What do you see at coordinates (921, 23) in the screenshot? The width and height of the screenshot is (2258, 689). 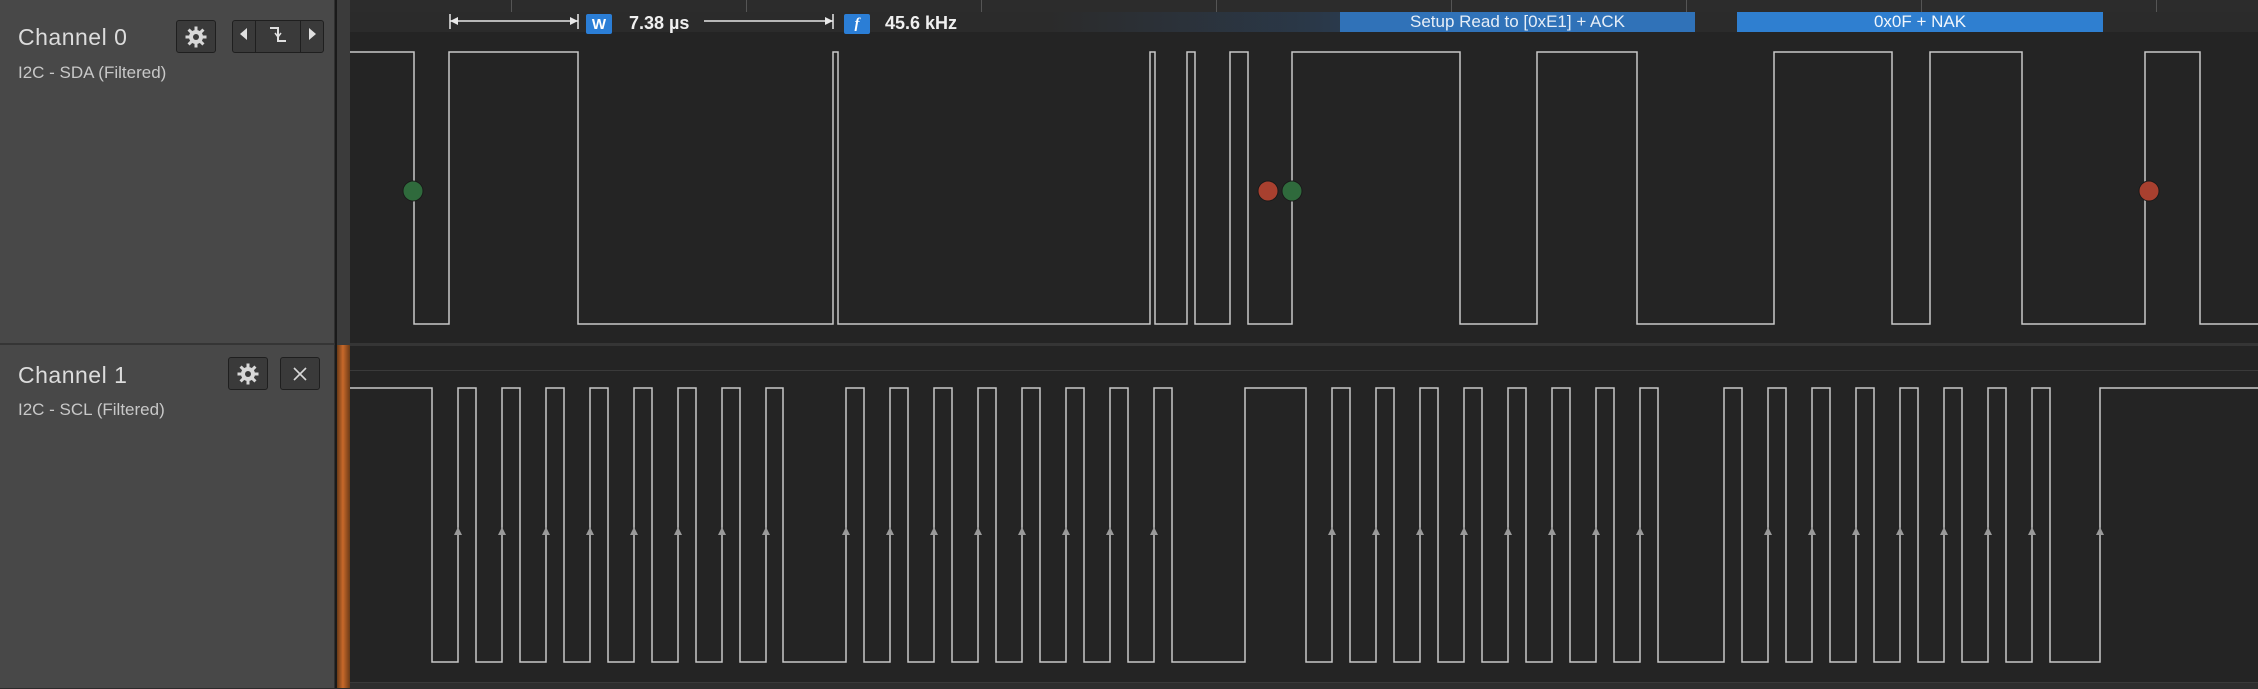 I see `frequency-measurement-value: 45.6 kHz` at bounding box center [921, 23].